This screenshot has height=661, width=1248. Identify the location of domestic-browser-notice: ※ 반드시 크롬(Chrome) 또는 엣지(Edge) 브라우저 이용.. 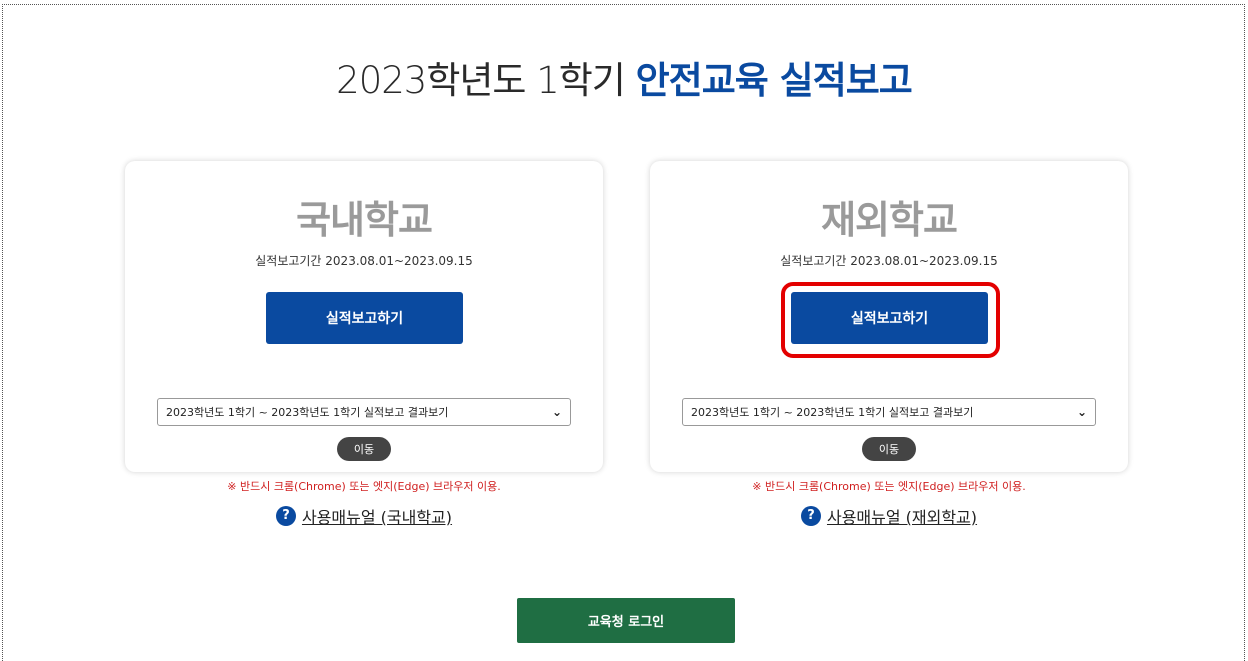
(364, 486).